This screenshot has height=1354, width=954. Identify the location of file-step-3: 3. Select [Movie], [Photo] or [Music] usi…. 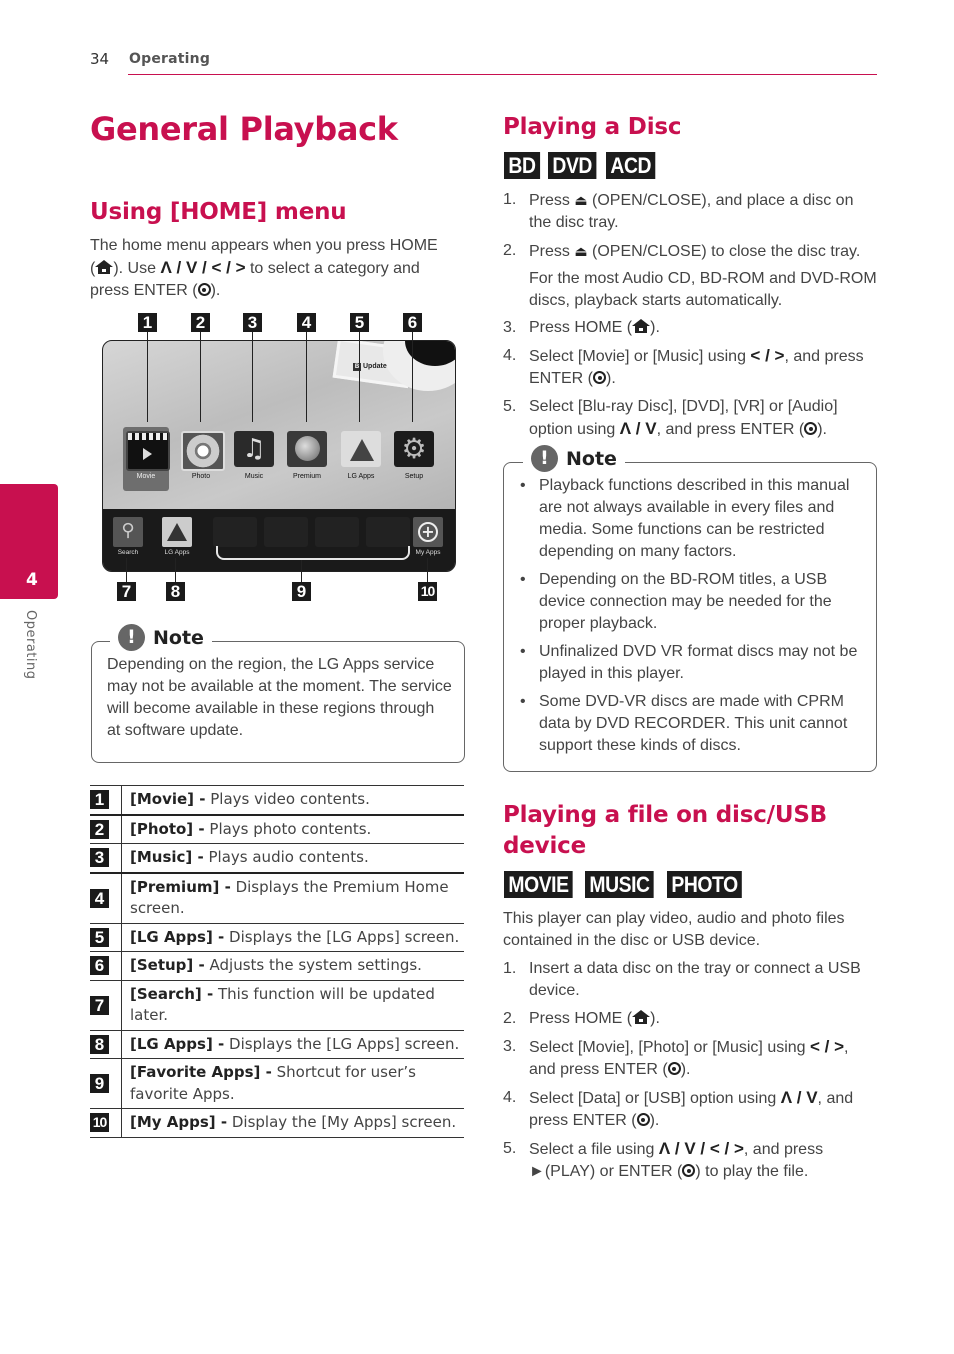
(690, 1058).